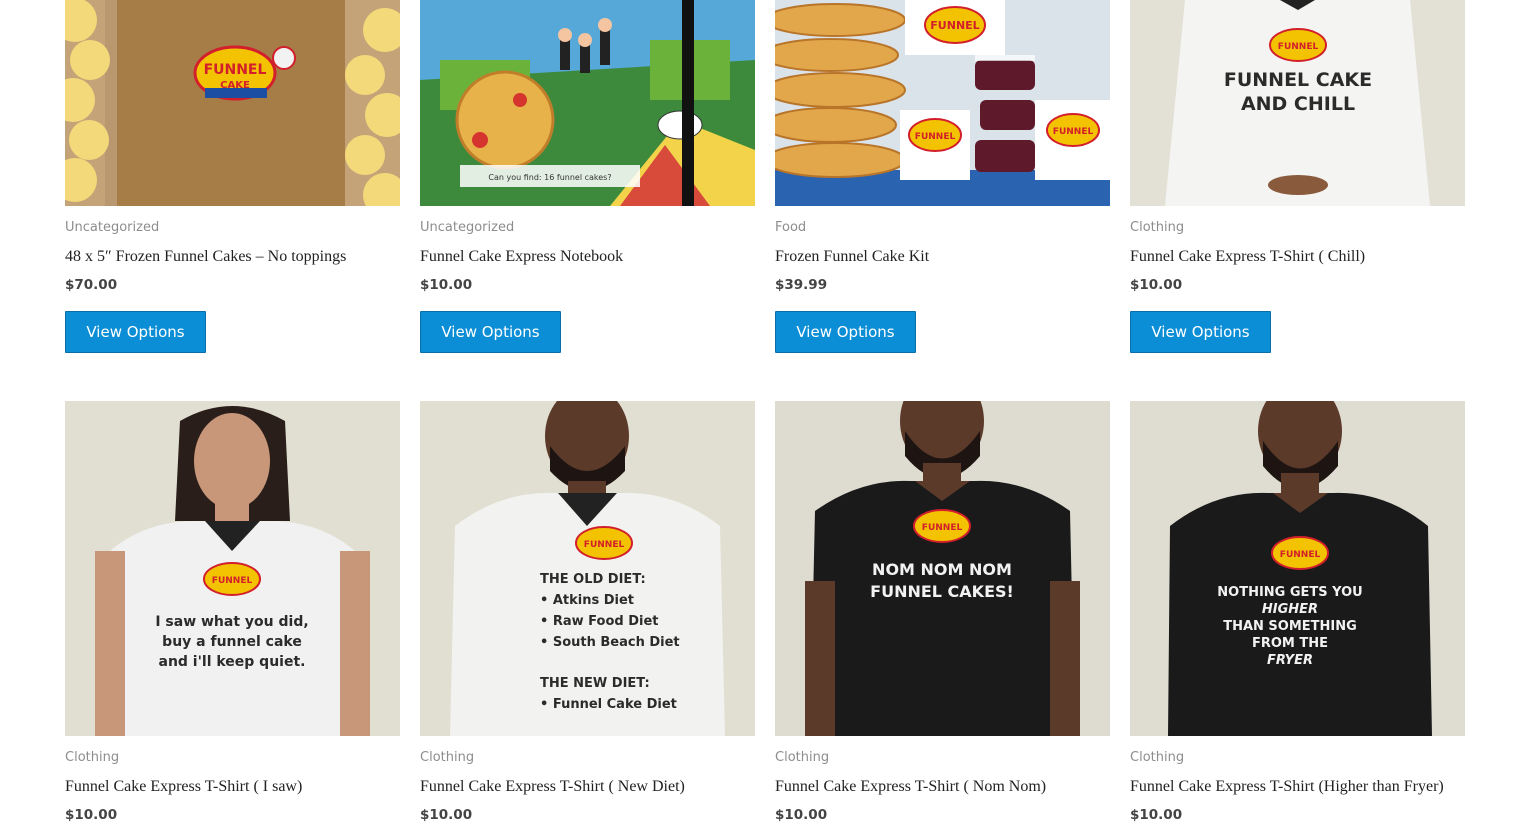 The width and height of the screenshot is (1530, 822). I want to click on product-title: Funnel Cake Express T-Shirt ( New Diet), so click(552, 787).